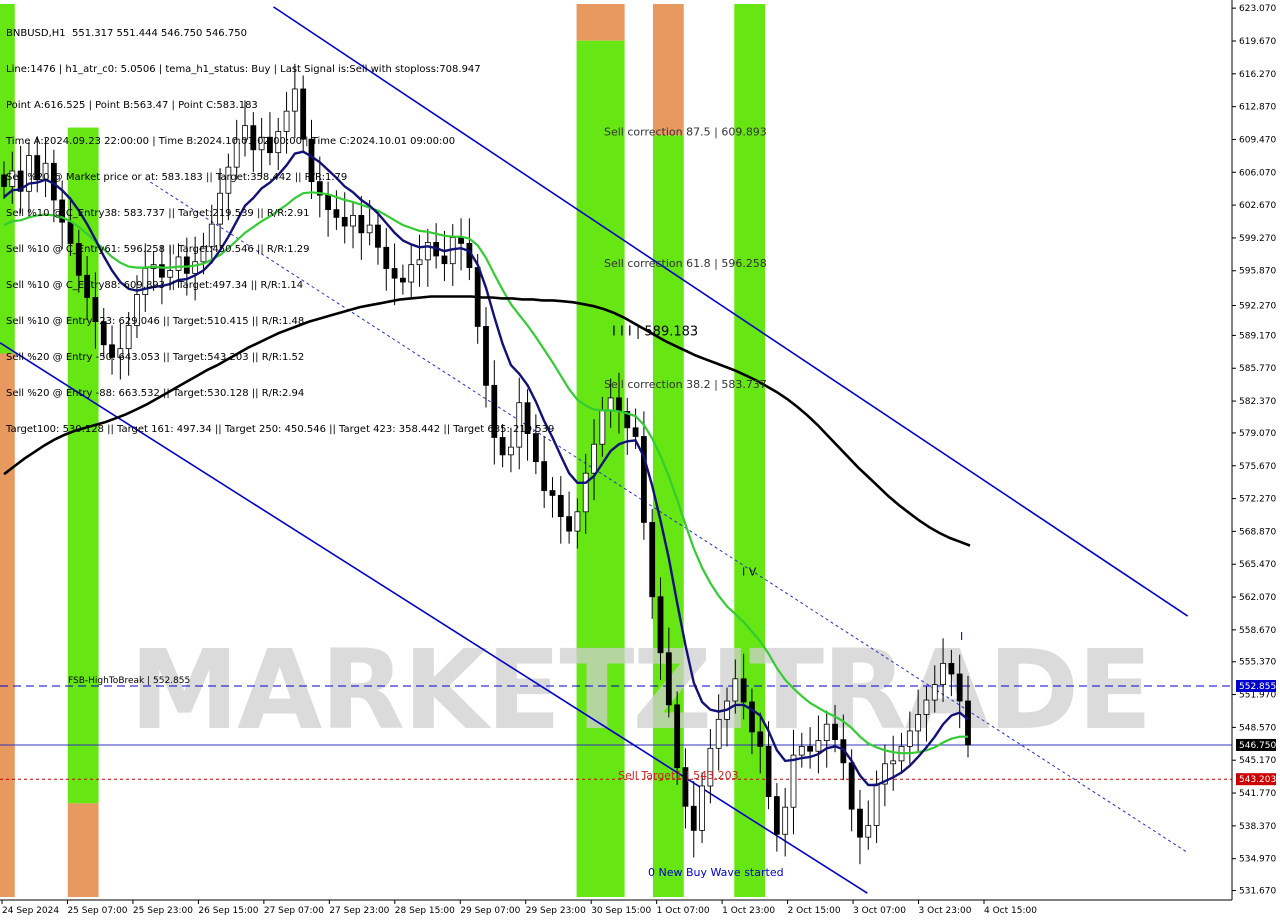 The width and height of the screenshot is (1280, 924). I want to click on time-tick-label: 25 Sep 07:00, so click(97, 911).